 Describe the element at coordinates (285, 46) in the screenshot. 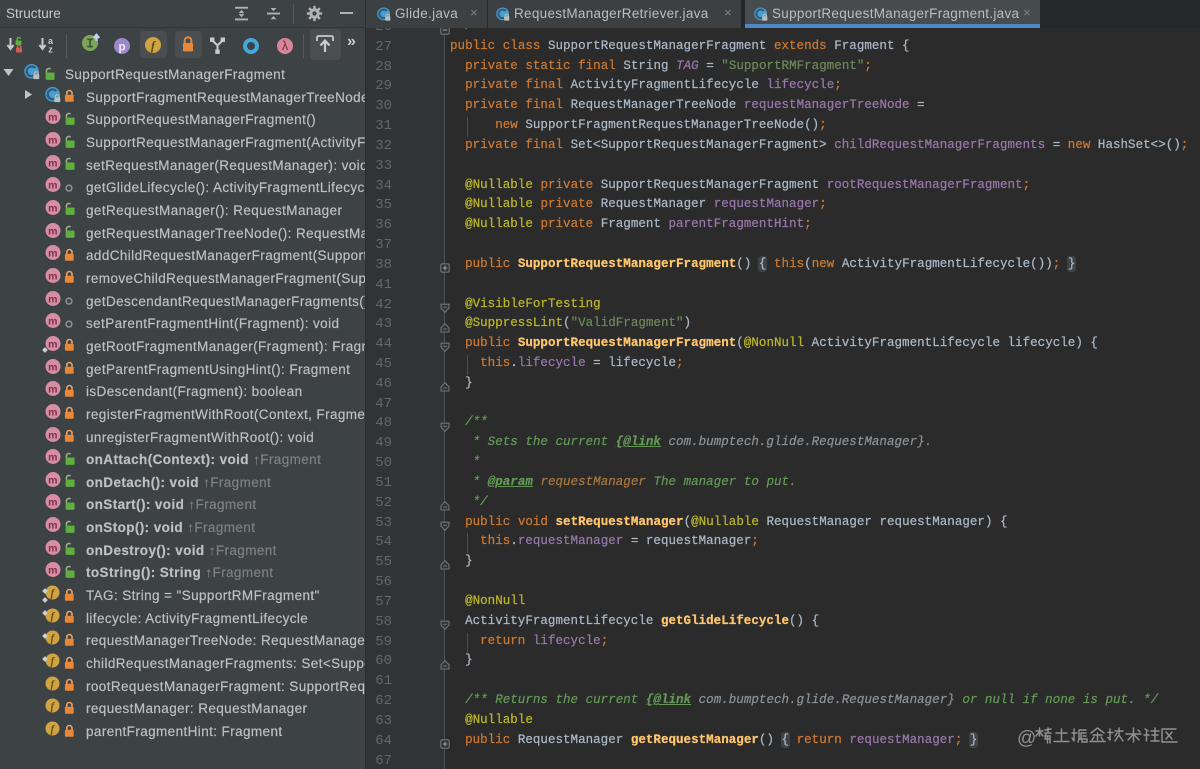

I see `svg-text: λ` at that location.